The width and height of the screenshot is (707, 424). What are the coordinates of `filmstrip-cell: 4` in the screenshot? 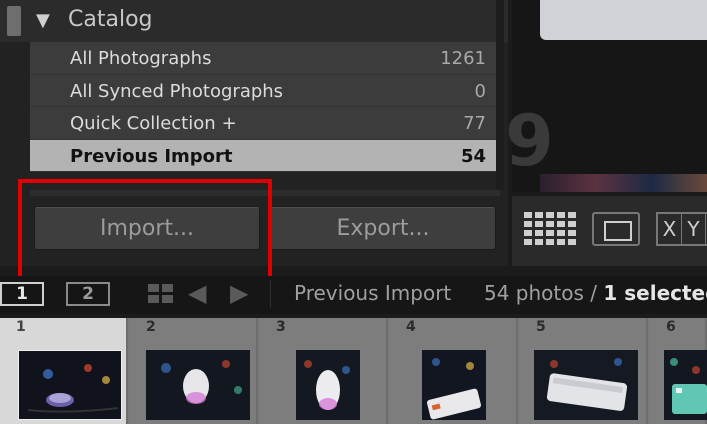 It's located at (454, 371).